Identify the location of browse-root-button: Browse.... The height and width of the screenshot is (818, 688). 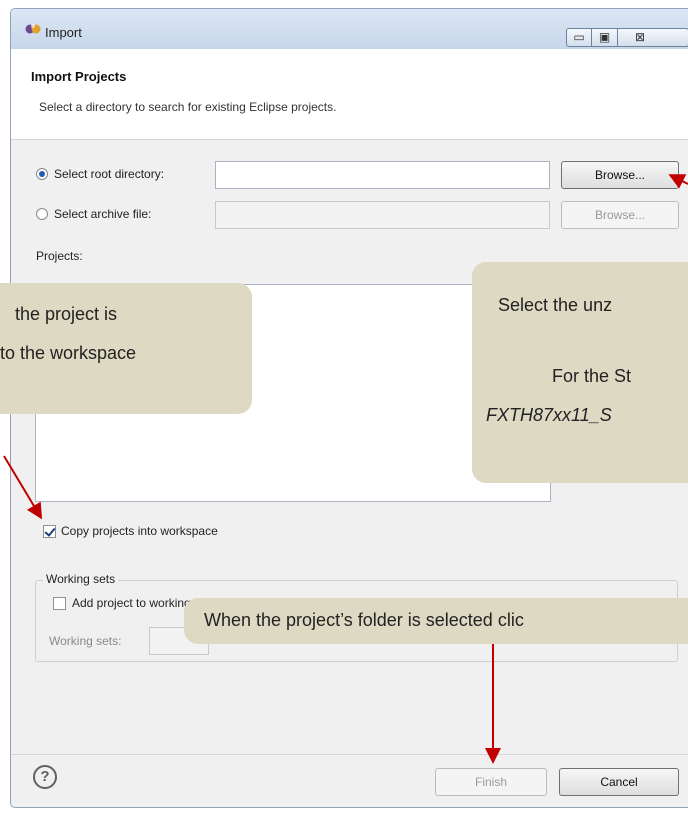
(620, 175).